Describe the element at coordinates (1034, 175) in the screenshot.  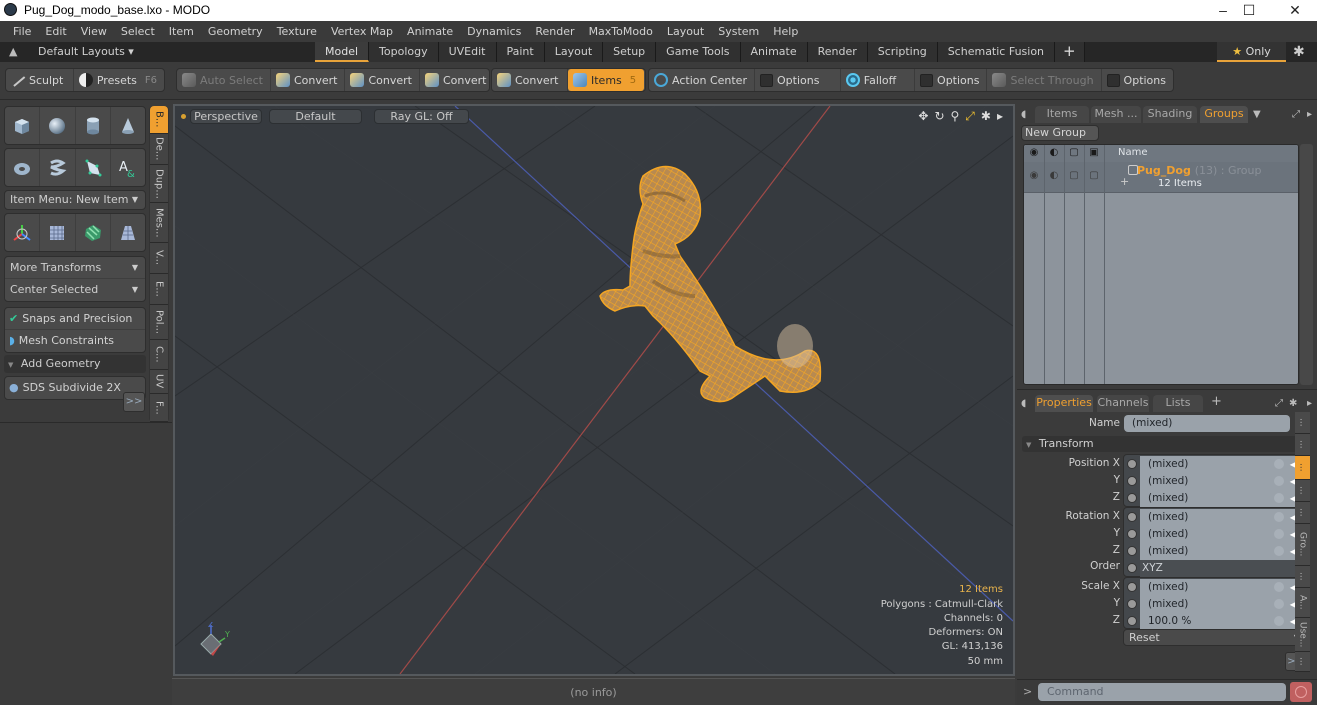
I see `row-visibility-icon: ◉` at that location.